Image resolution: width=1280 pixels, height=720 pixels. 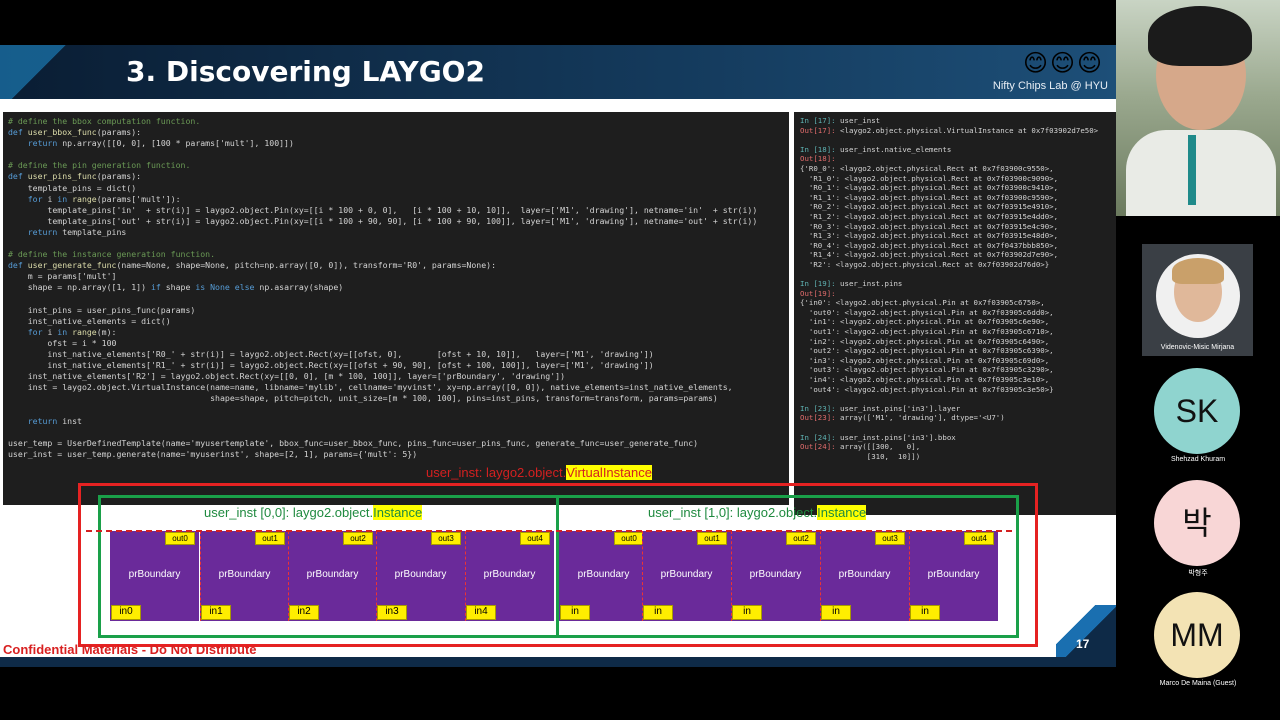 What do you see at coordinates (396, 421) in the screenshot?
I see `code-line: return inst` at bounding box center [396, 421].